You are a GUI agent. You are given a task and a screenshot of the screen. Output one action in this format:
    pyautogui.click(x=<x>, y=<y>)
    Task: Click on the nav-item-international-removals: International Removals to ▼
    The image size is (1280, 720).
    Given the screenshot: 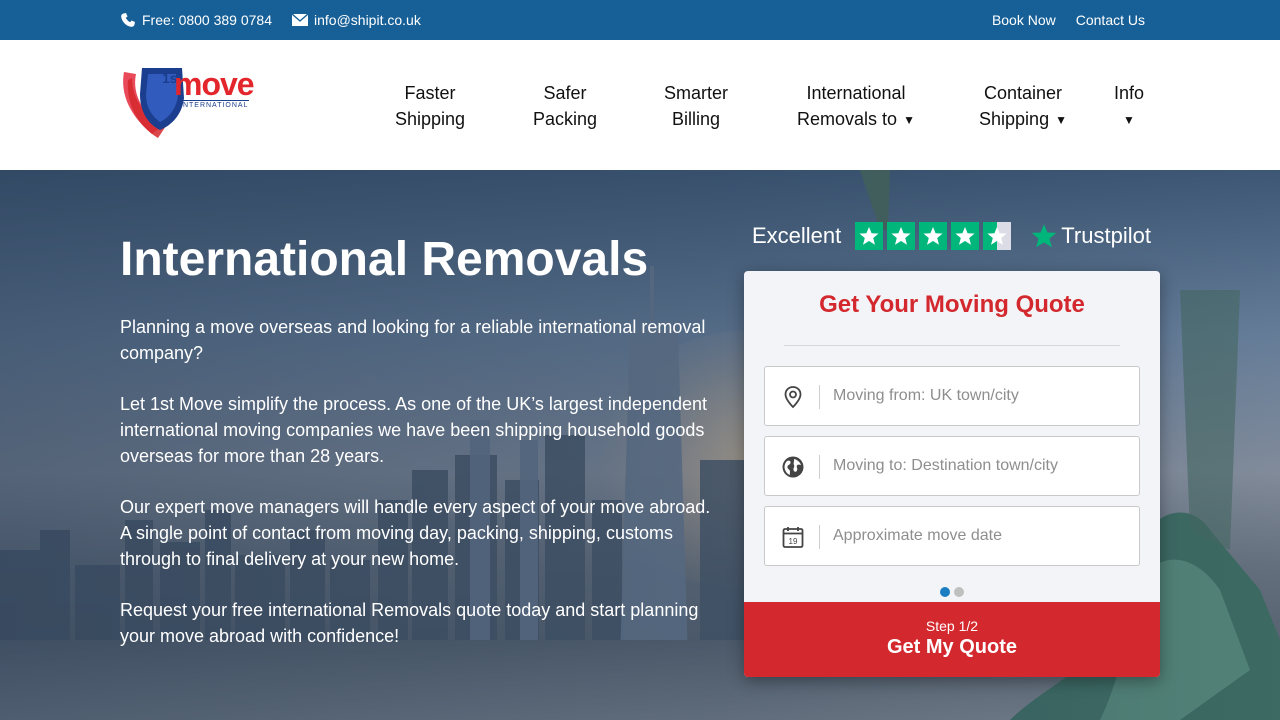 What is the action you would take?
    pyautogui.click(x=856, y=106)
    